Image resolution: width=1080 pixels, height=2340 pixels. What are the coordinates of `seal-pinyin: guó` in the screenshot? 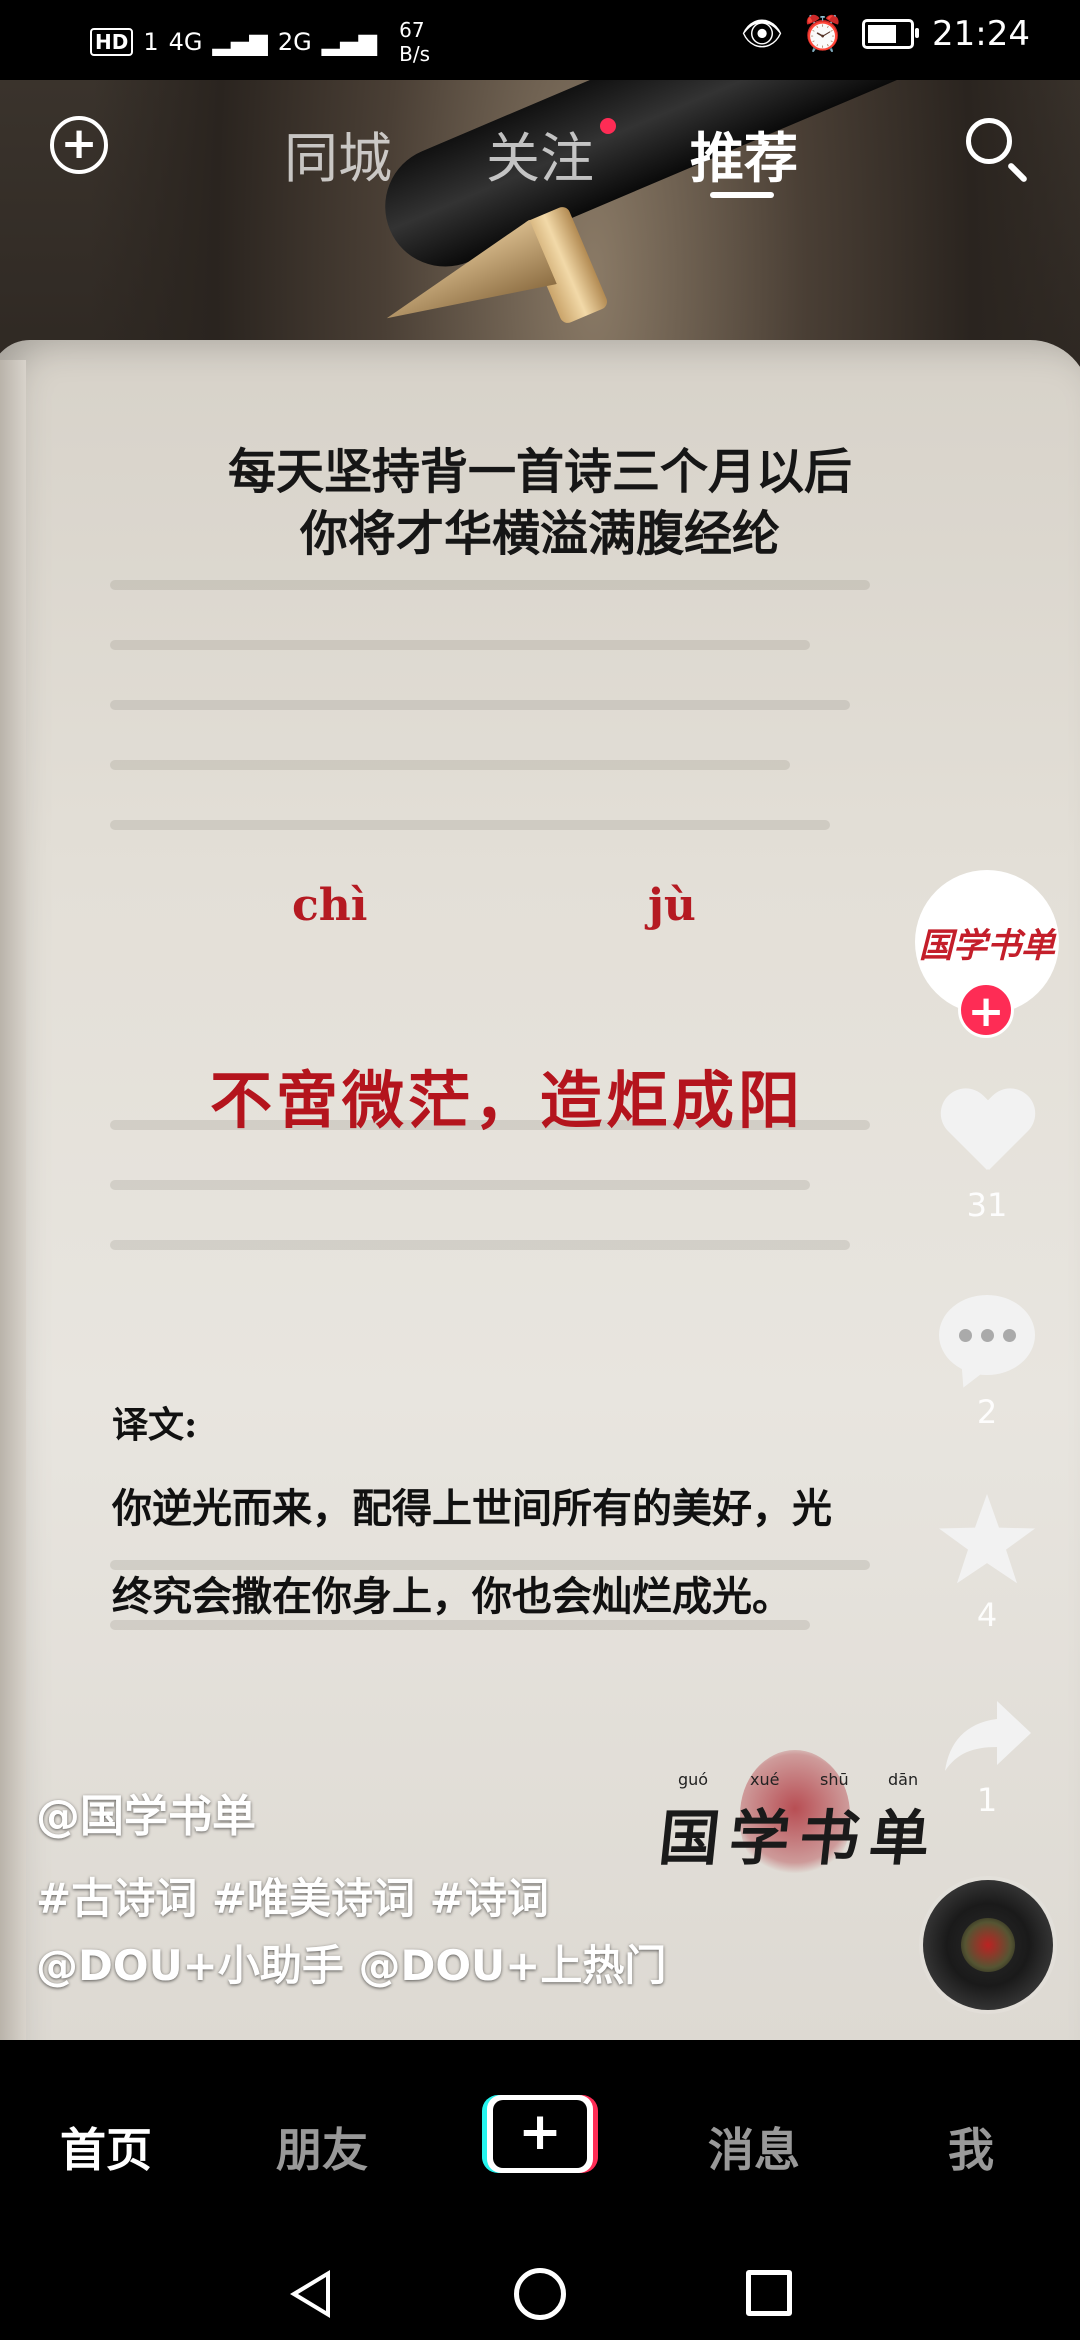 It's located at (693, 1779).